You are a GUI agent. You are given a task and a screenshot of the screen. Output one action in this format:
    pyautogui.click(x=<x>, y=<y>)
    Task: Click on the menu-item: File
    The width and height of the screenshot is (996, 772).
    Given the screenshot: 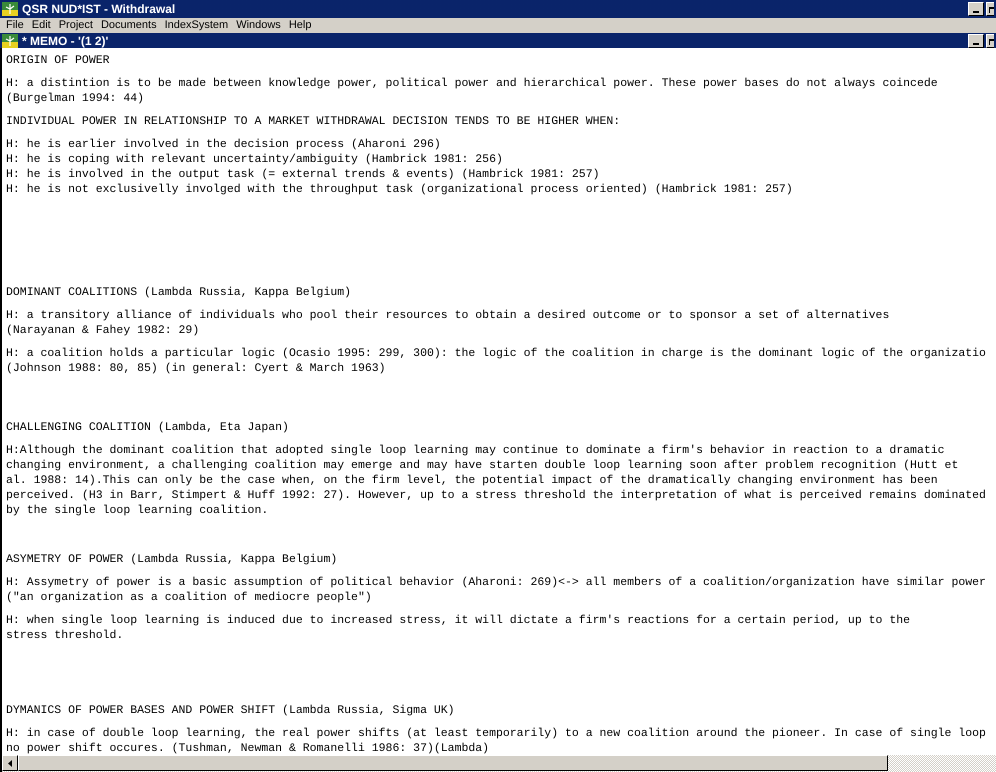 What is the action you would take?
    pyautogui.click(x=15, y=25)
    